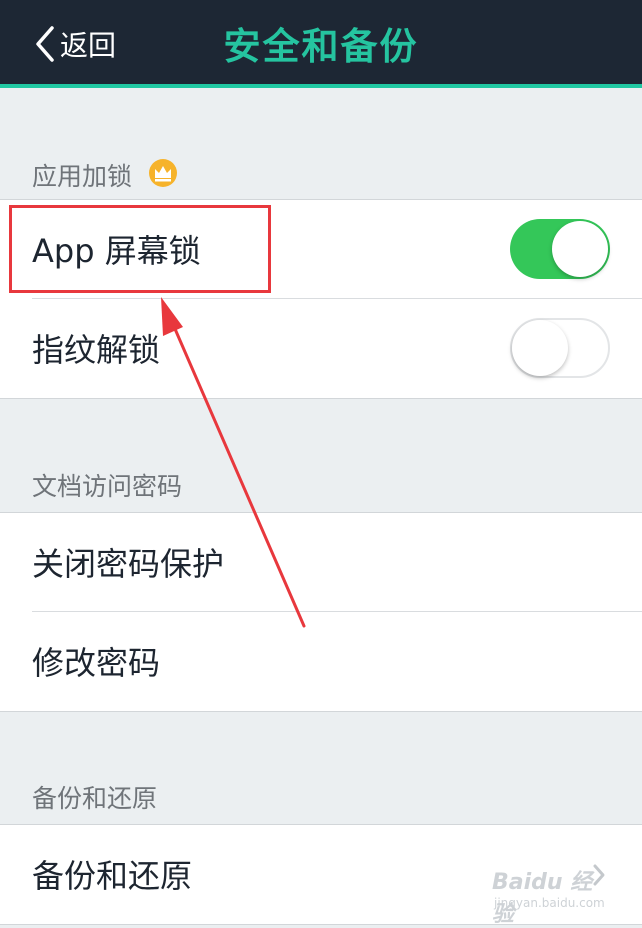 This screenshot has height=928, width=642. I want to click on annotation-arrow, so click(233, 462).